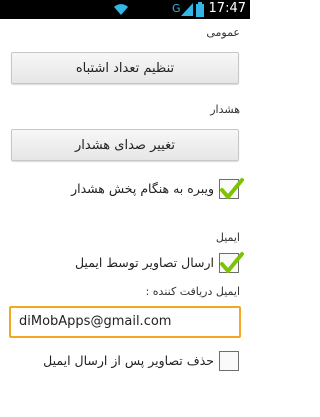 Image resolution: width=320 pixels, height=417 pixels. What do you see at coordinates (192, 291) in the screenshot?
I see `recipient-label: ایمیل دریافت کننده :` at bounding box center [192, 291].